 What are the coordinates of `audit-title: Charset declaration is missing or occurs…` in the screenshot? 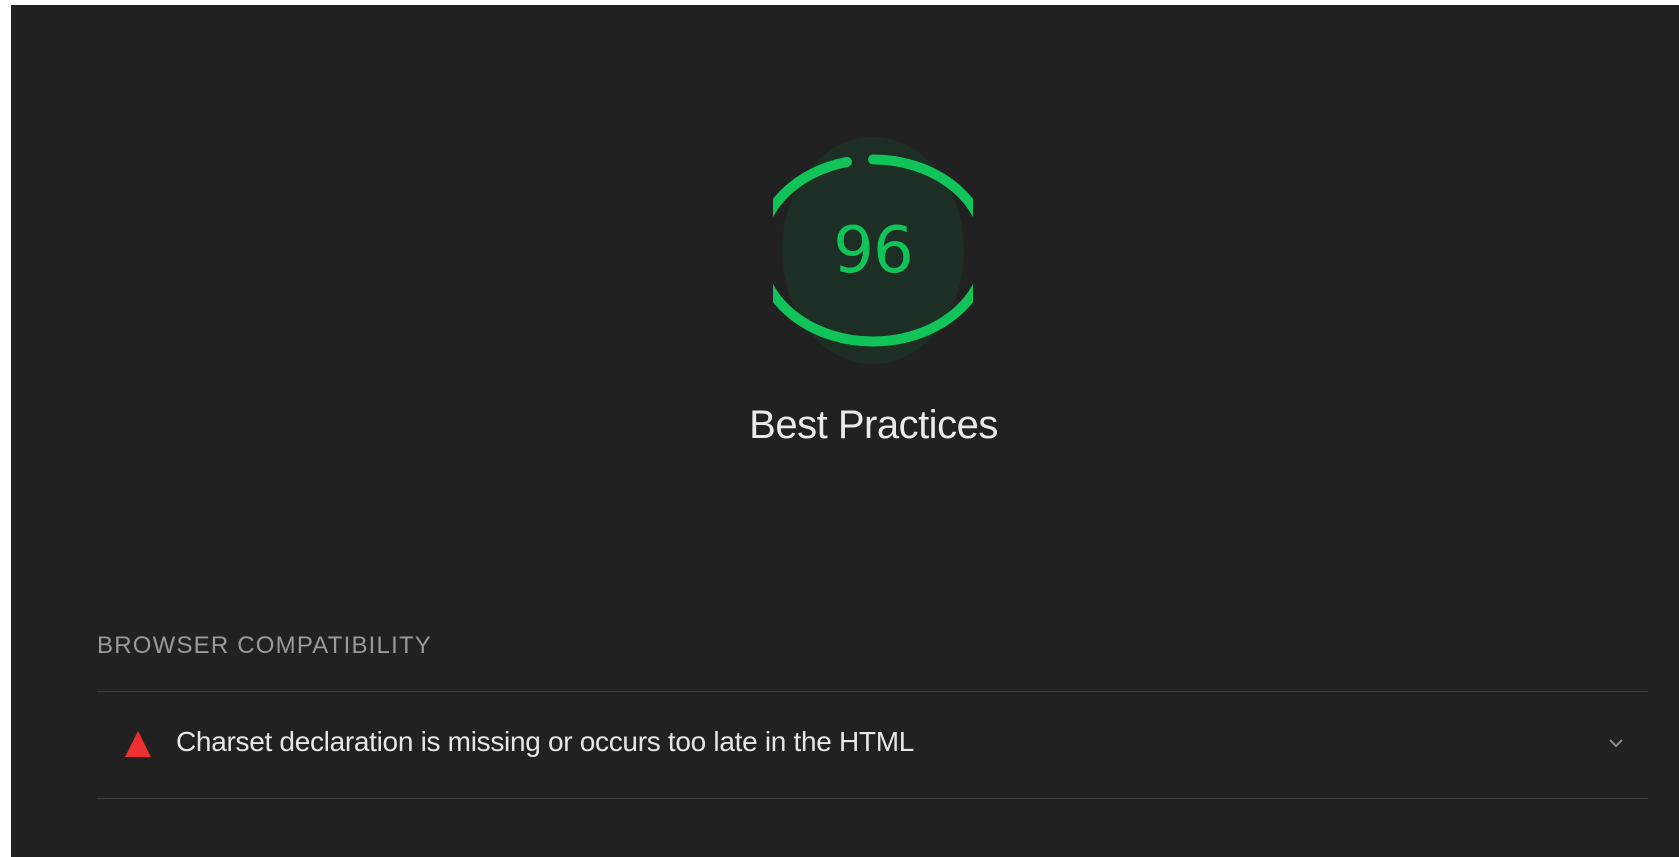 It's located at (545, 741).